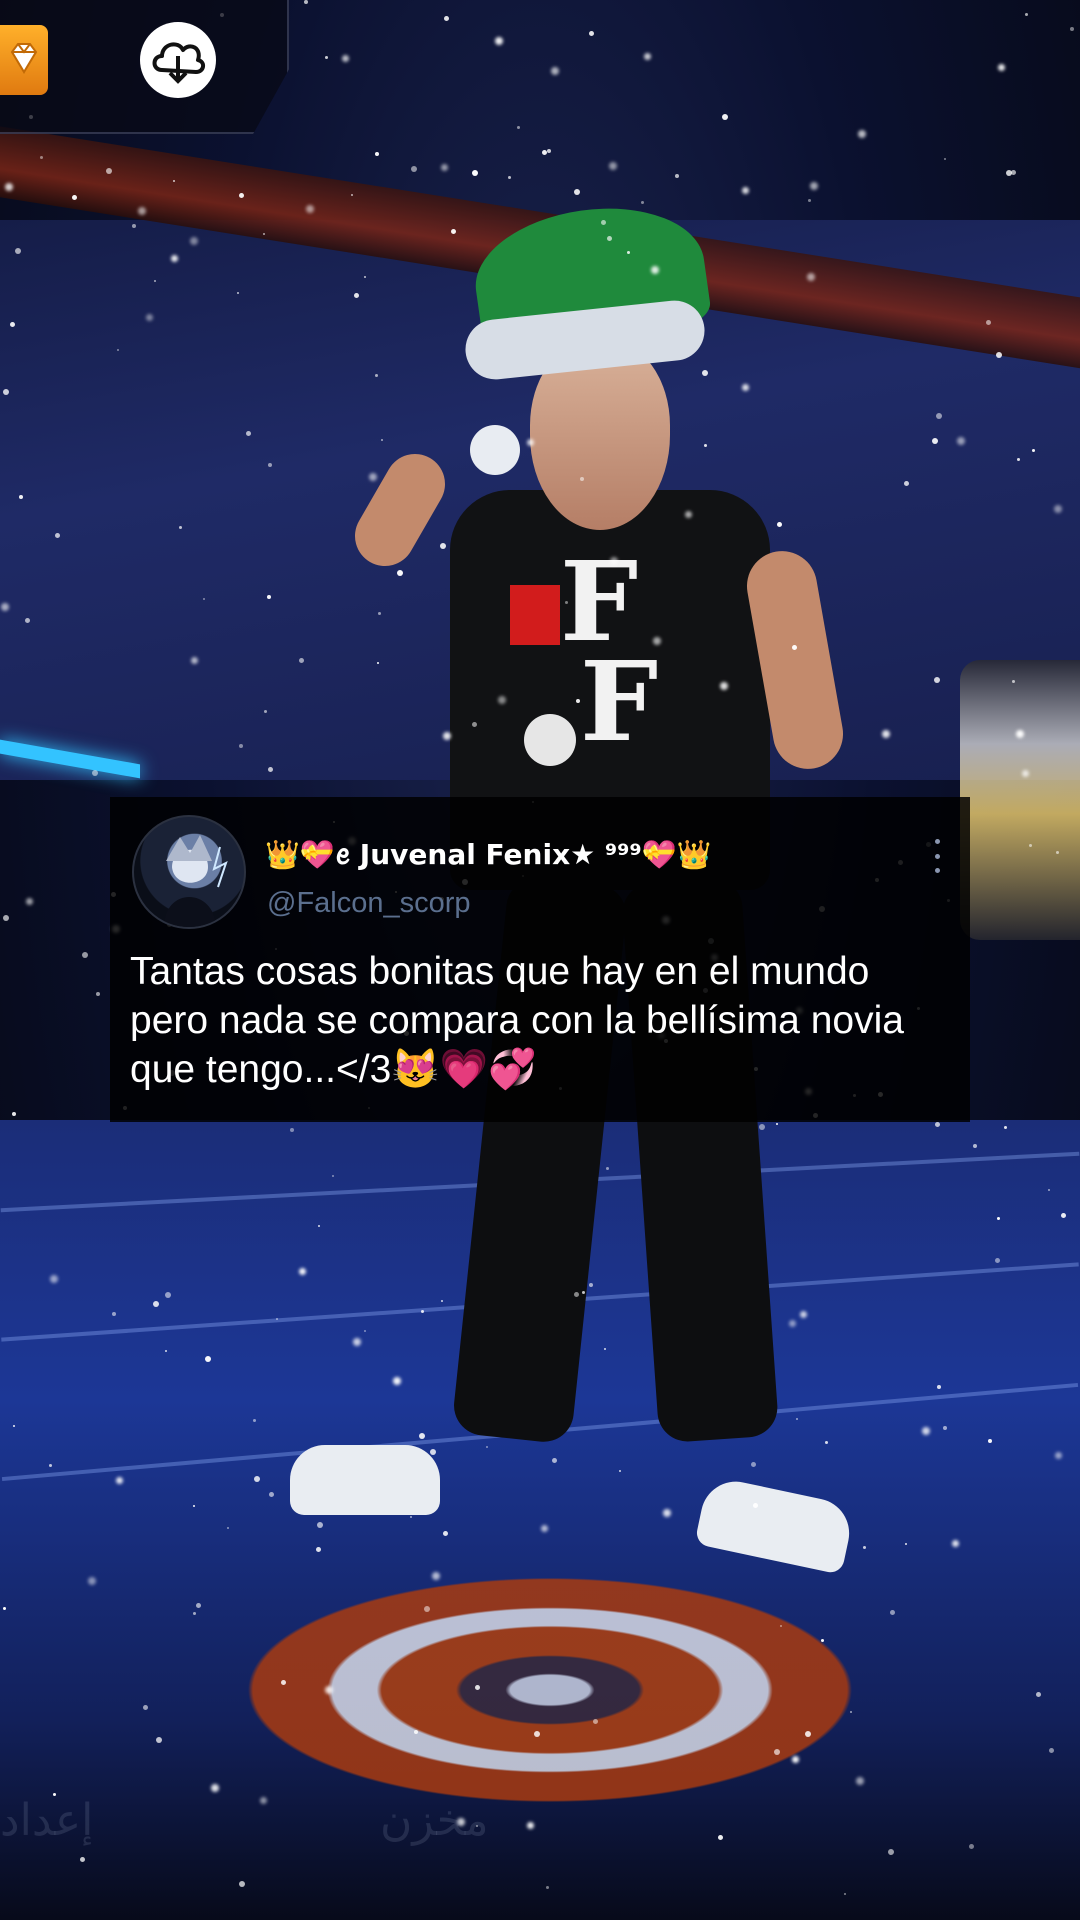  Describe the element at coordinates (189, 872) in the screenshot. I see `avatar` at that location.